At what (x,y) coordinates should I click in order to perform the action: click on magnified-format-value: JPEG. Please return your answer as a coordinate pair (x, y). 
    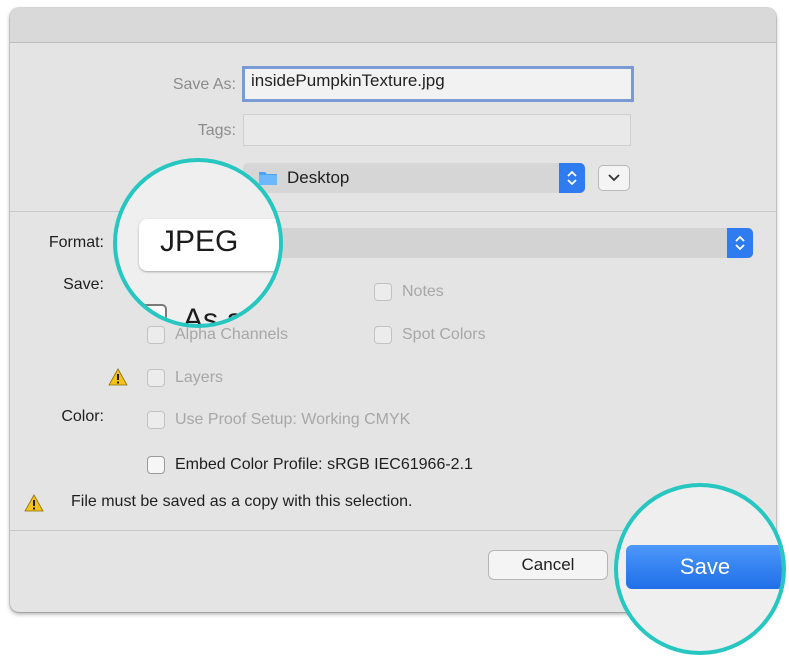
    Looking at the image, I should click on (199, 241).